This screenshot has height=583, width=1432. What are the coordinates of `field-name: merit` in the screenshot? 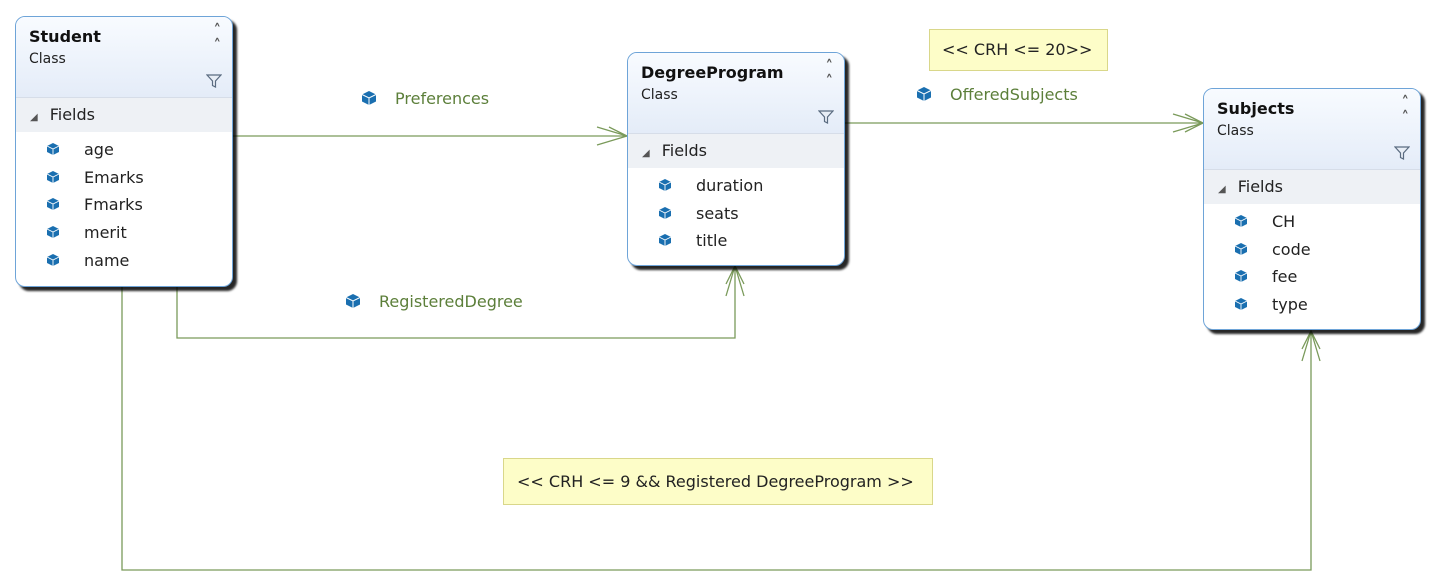 It's located at (105, 233).